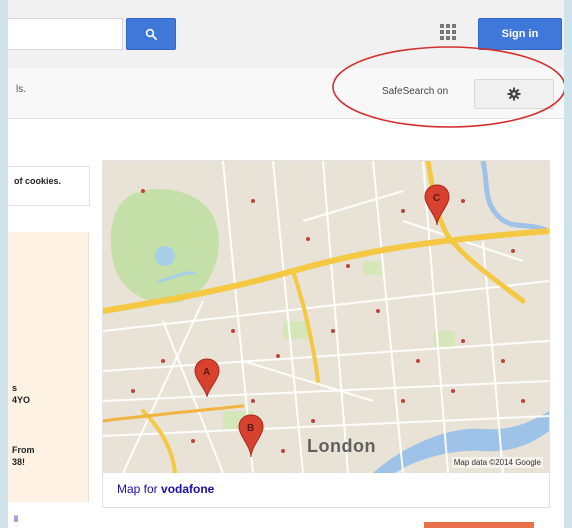 The height and width of the screenshot is (528, 572). I want to click on safesearch-status: SafeSearch on, so click(415, 91).